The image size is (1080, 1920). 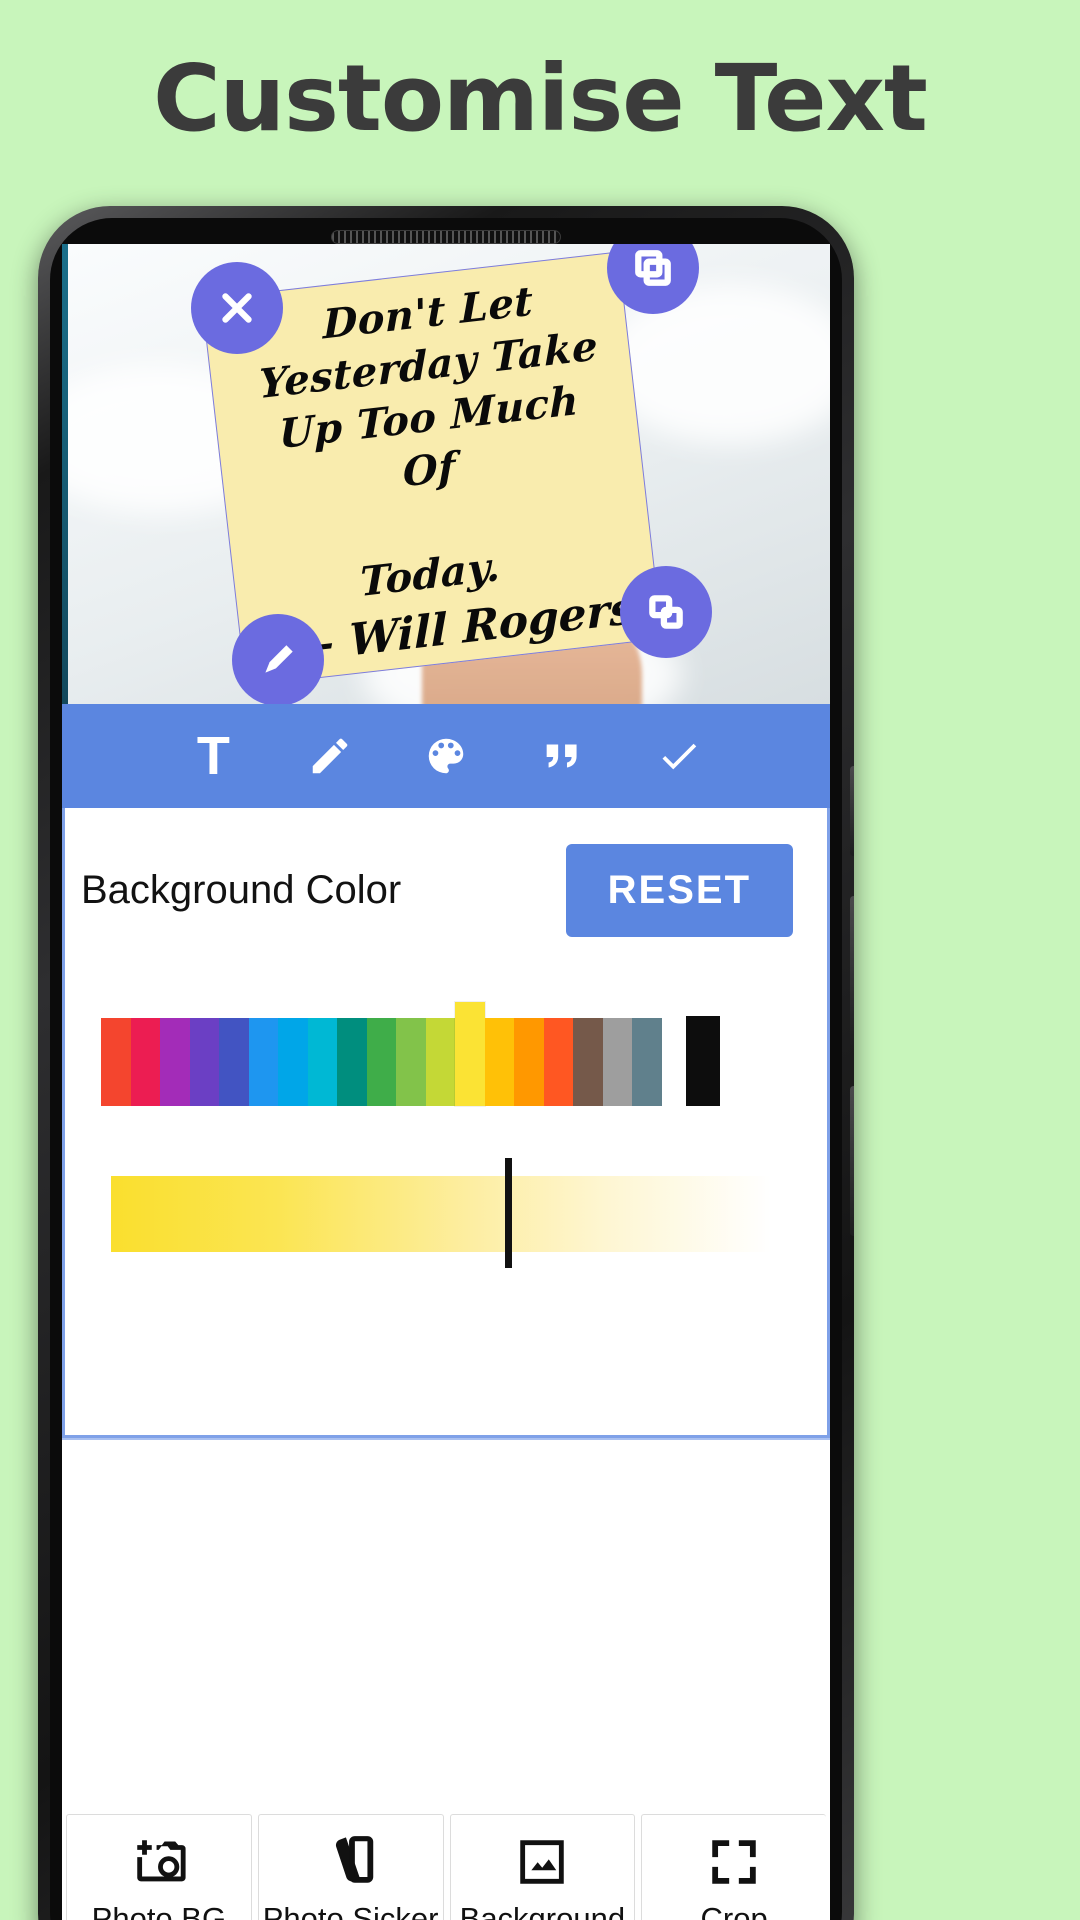 I want to click on camera-add-icon, so click(x=161, y=1860).